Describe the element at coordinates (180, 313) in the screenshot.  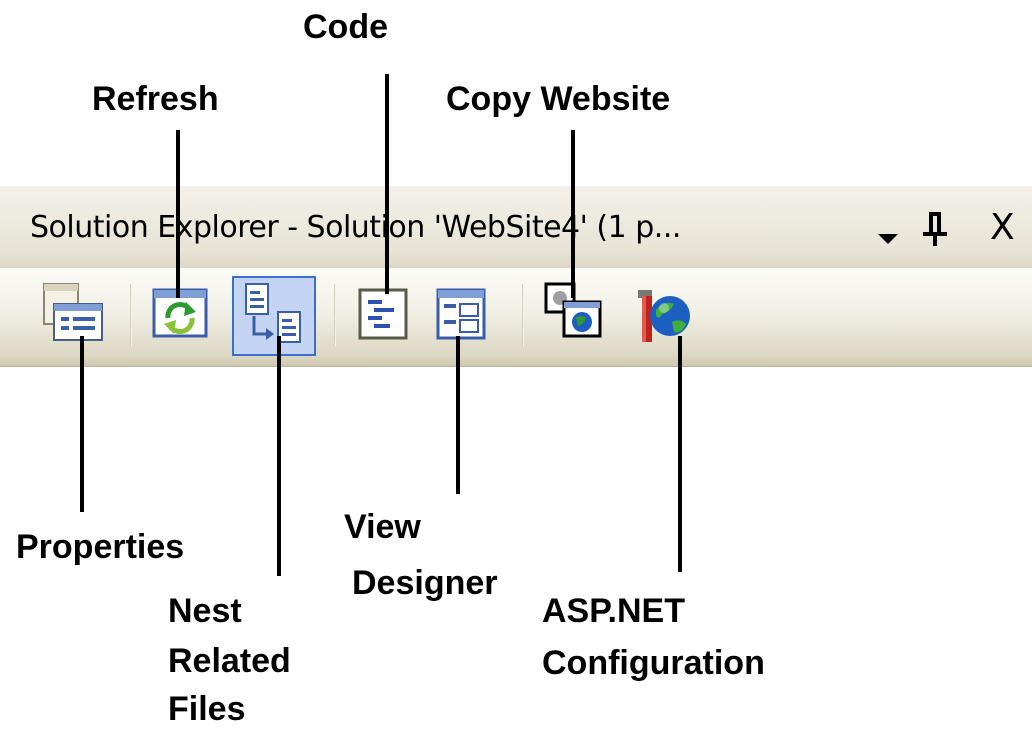
I see `refresh-icon` at that location.